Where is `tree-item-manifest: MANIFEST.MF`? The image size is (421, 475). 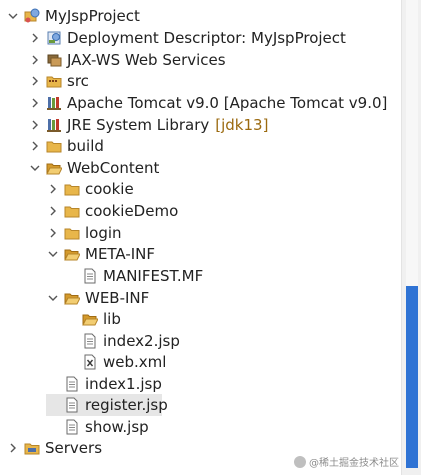
tree-item-manifest: MANIFEST.MF is located at coordinates (134, 276).